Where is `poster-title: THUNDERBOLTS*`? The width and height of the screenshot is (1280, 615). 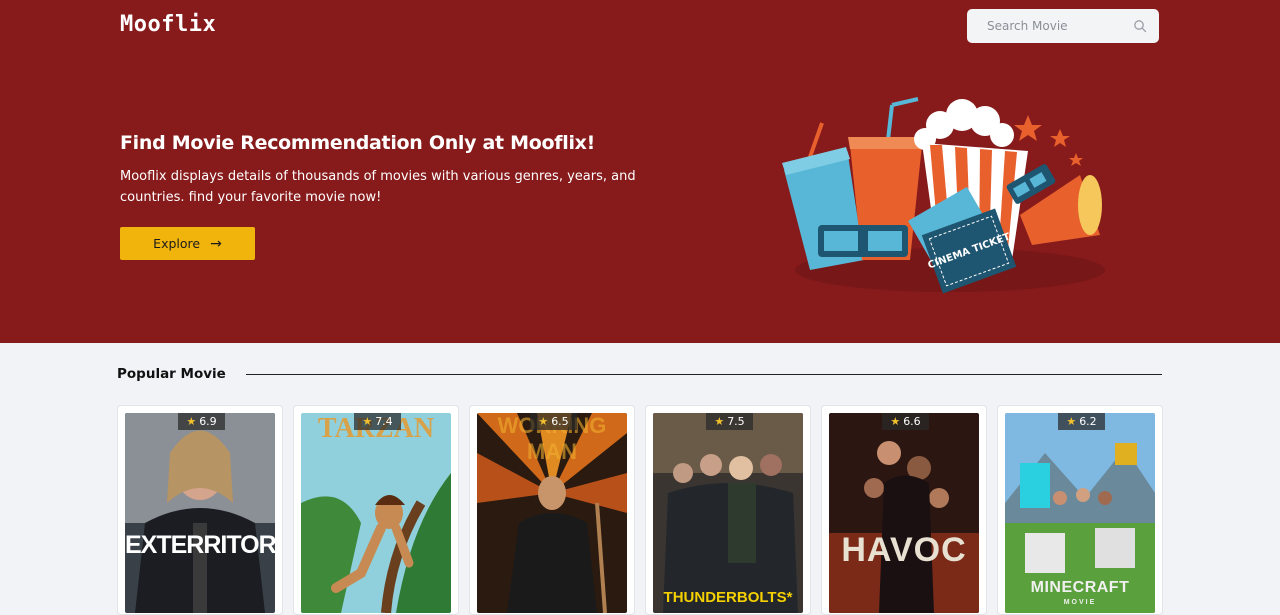
poster-title: THUNDERBOLTS* is located at coordinates (728, 597).